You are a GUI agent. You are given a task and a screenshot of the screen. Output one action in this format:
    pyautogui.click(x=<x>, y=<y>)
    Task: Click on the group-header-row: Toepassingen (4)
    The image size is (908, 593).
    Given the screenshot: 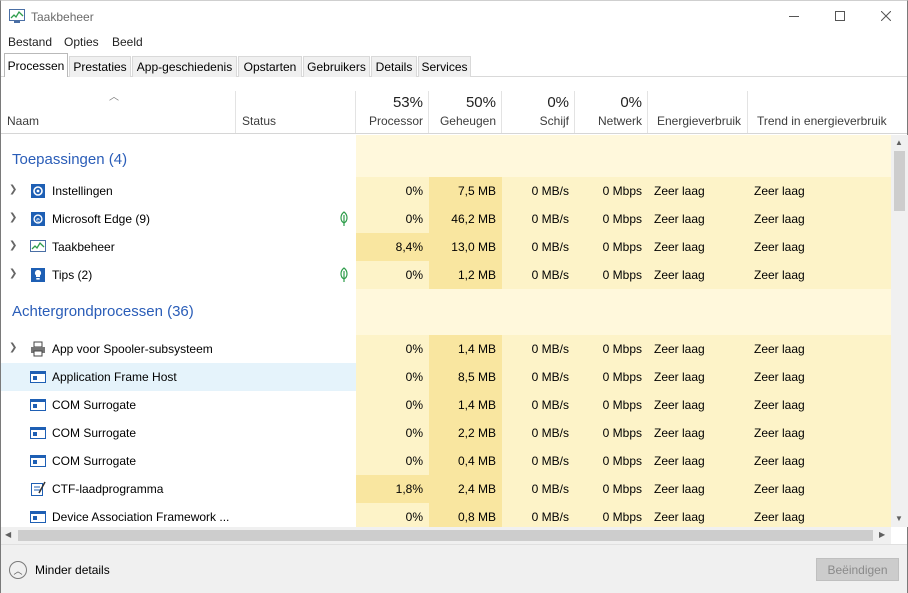 What is the action you would take?
    pyautogui.click(x=446, y=155)
    